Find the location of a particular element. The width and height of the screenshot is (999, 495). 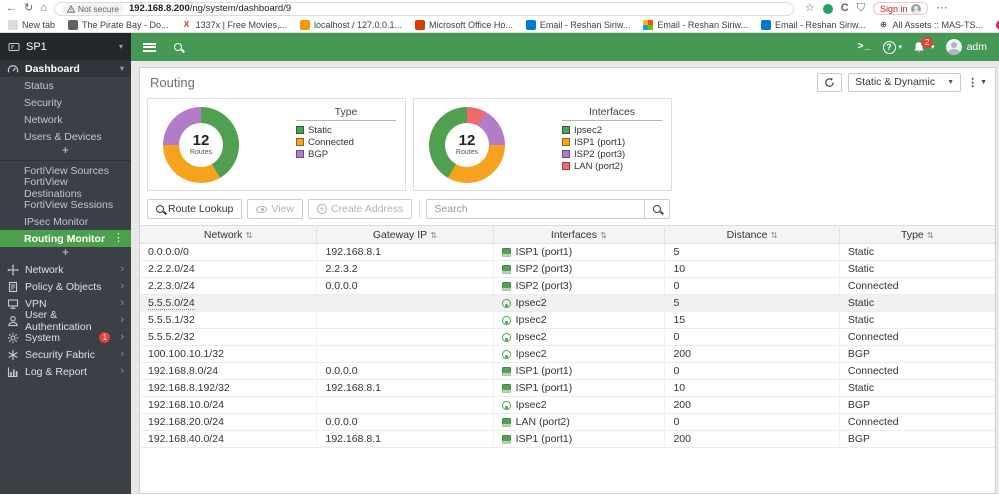

notifications-menu: 2 ▾ is located at coordinates (924, 45).